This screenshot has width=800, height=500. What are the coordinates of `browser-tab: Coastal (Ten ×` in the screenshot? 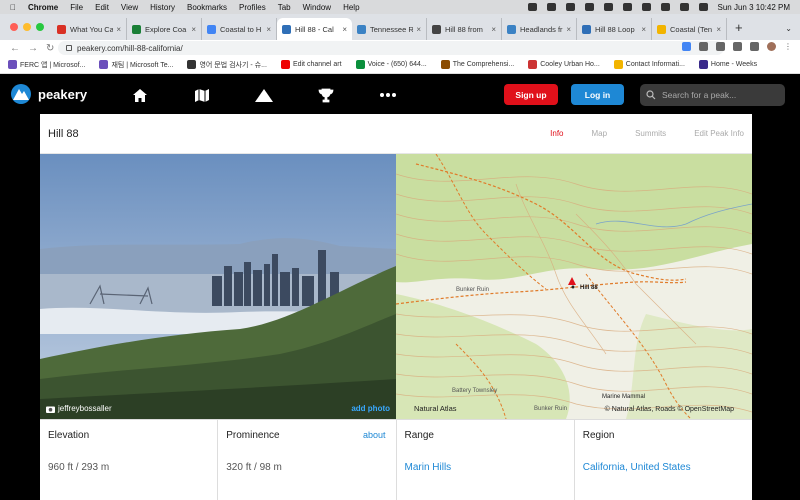 It's located at (689, 29).